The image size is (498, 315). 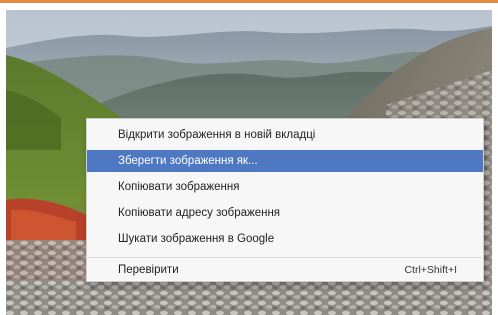 What do you see at coordinates (199, 213) in the screenshot?
I see `menu-item-label: Копіювати адресу зображення` at bounding box center [199, 213].